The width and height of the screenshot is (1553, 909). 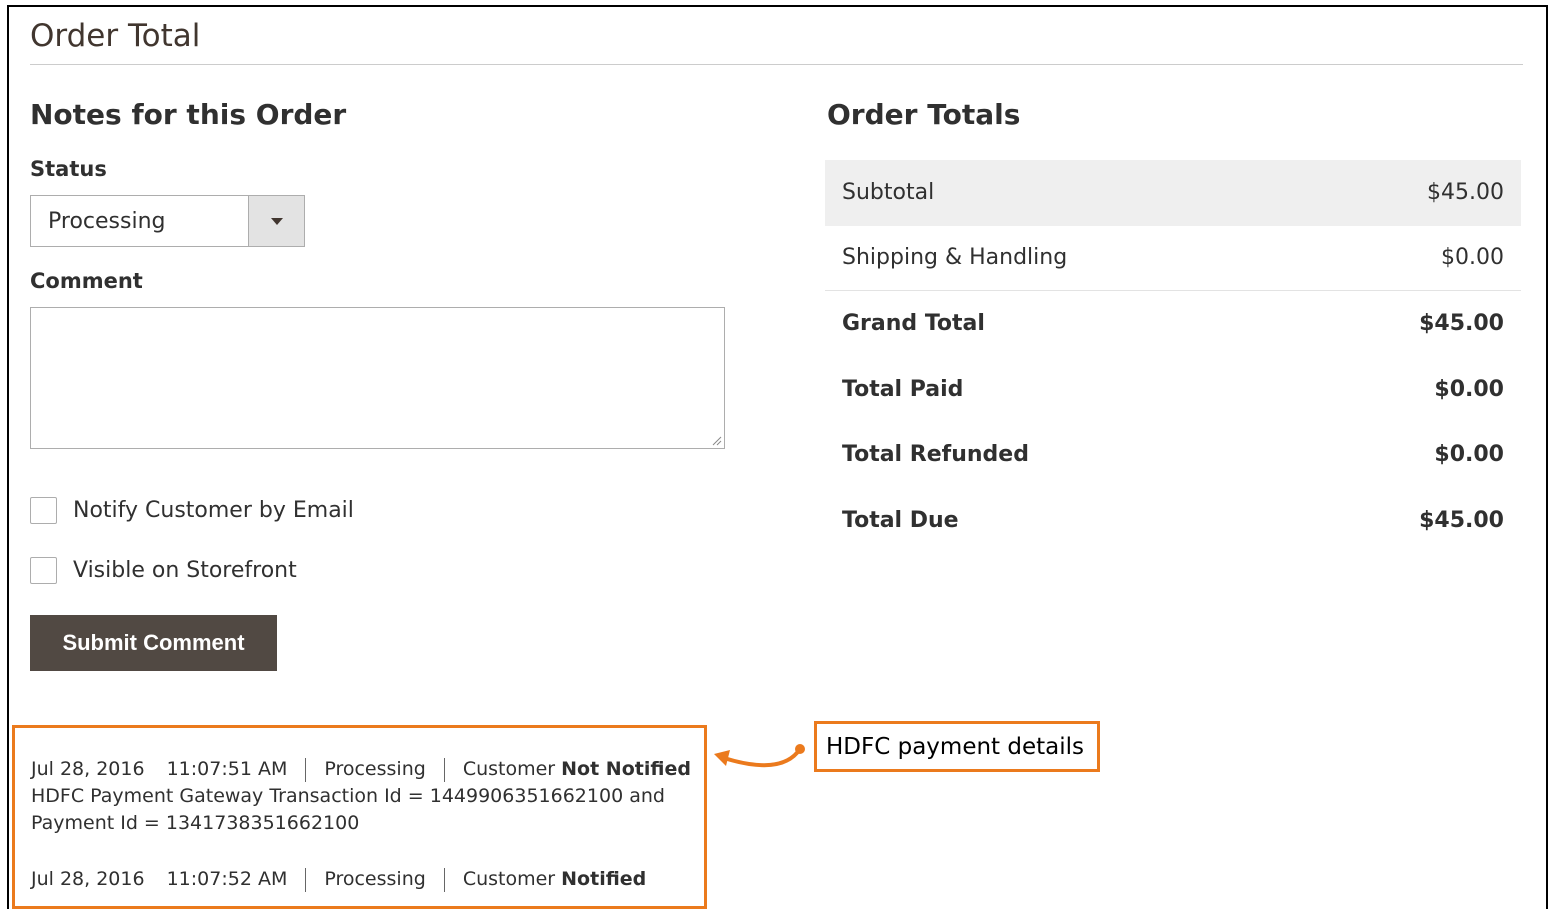 I want to click on history-customer-state: Not Notified, so click(x=626, y=769).